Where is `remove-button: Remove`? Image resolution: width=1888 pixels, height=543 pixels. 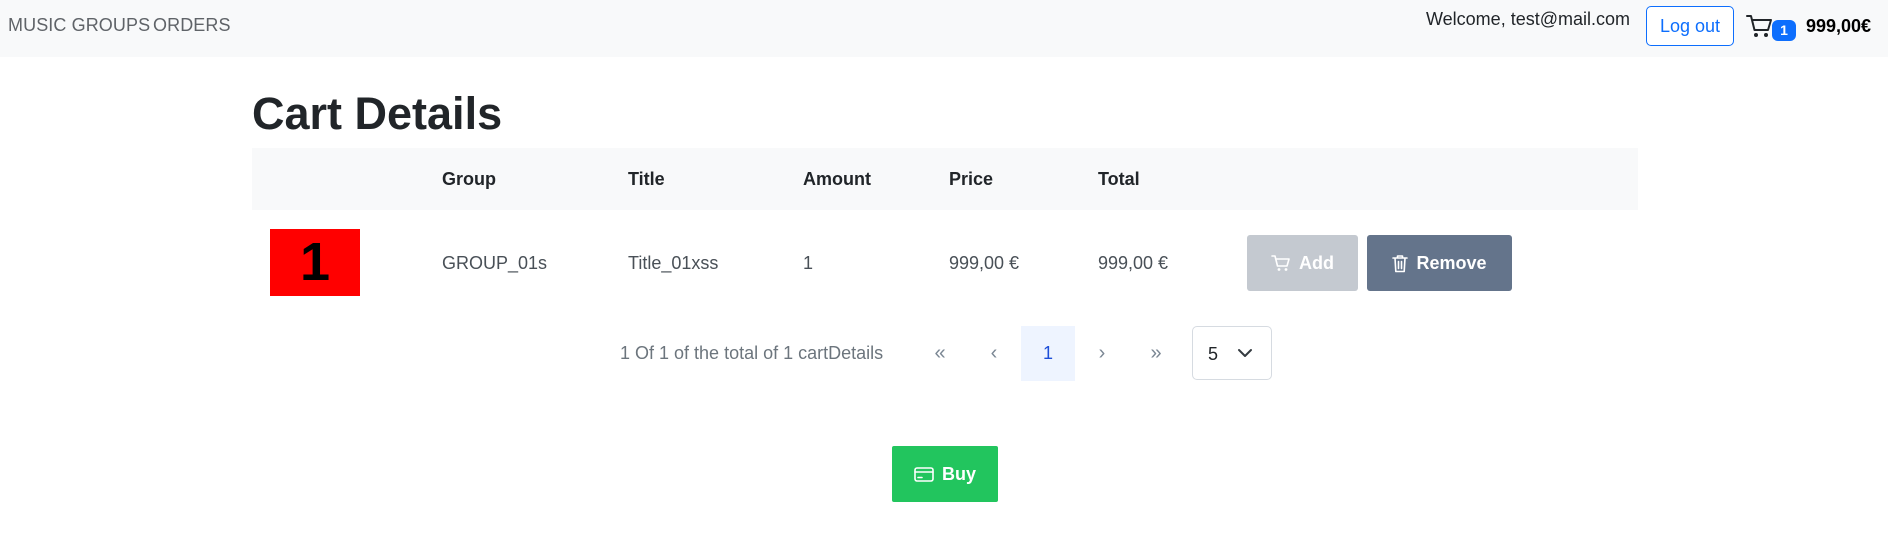
remove-button: Remove is located at coordinates (1439, 263).